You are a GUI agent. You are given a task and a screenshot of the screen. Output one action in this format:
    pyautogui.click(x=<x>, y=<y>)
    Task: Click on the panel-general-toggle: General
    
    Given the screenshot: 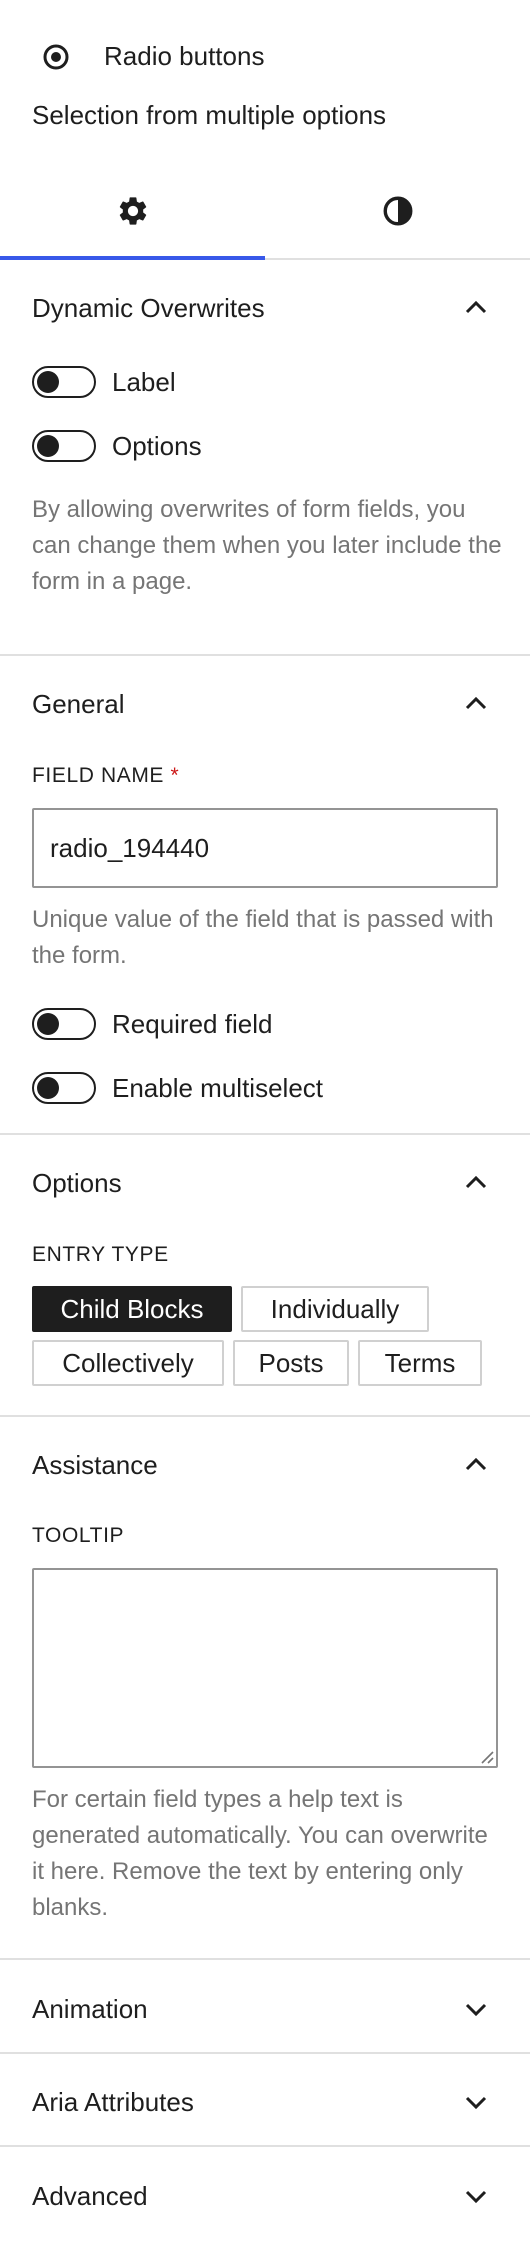 What is the action you would take?
    pyautogui.click(x=265, y=704)
    